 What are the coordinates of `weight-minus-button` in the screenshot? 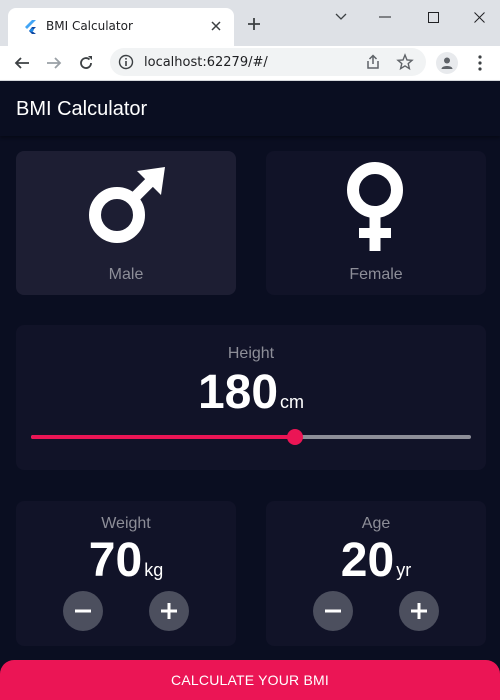 It's located at (83, 611).